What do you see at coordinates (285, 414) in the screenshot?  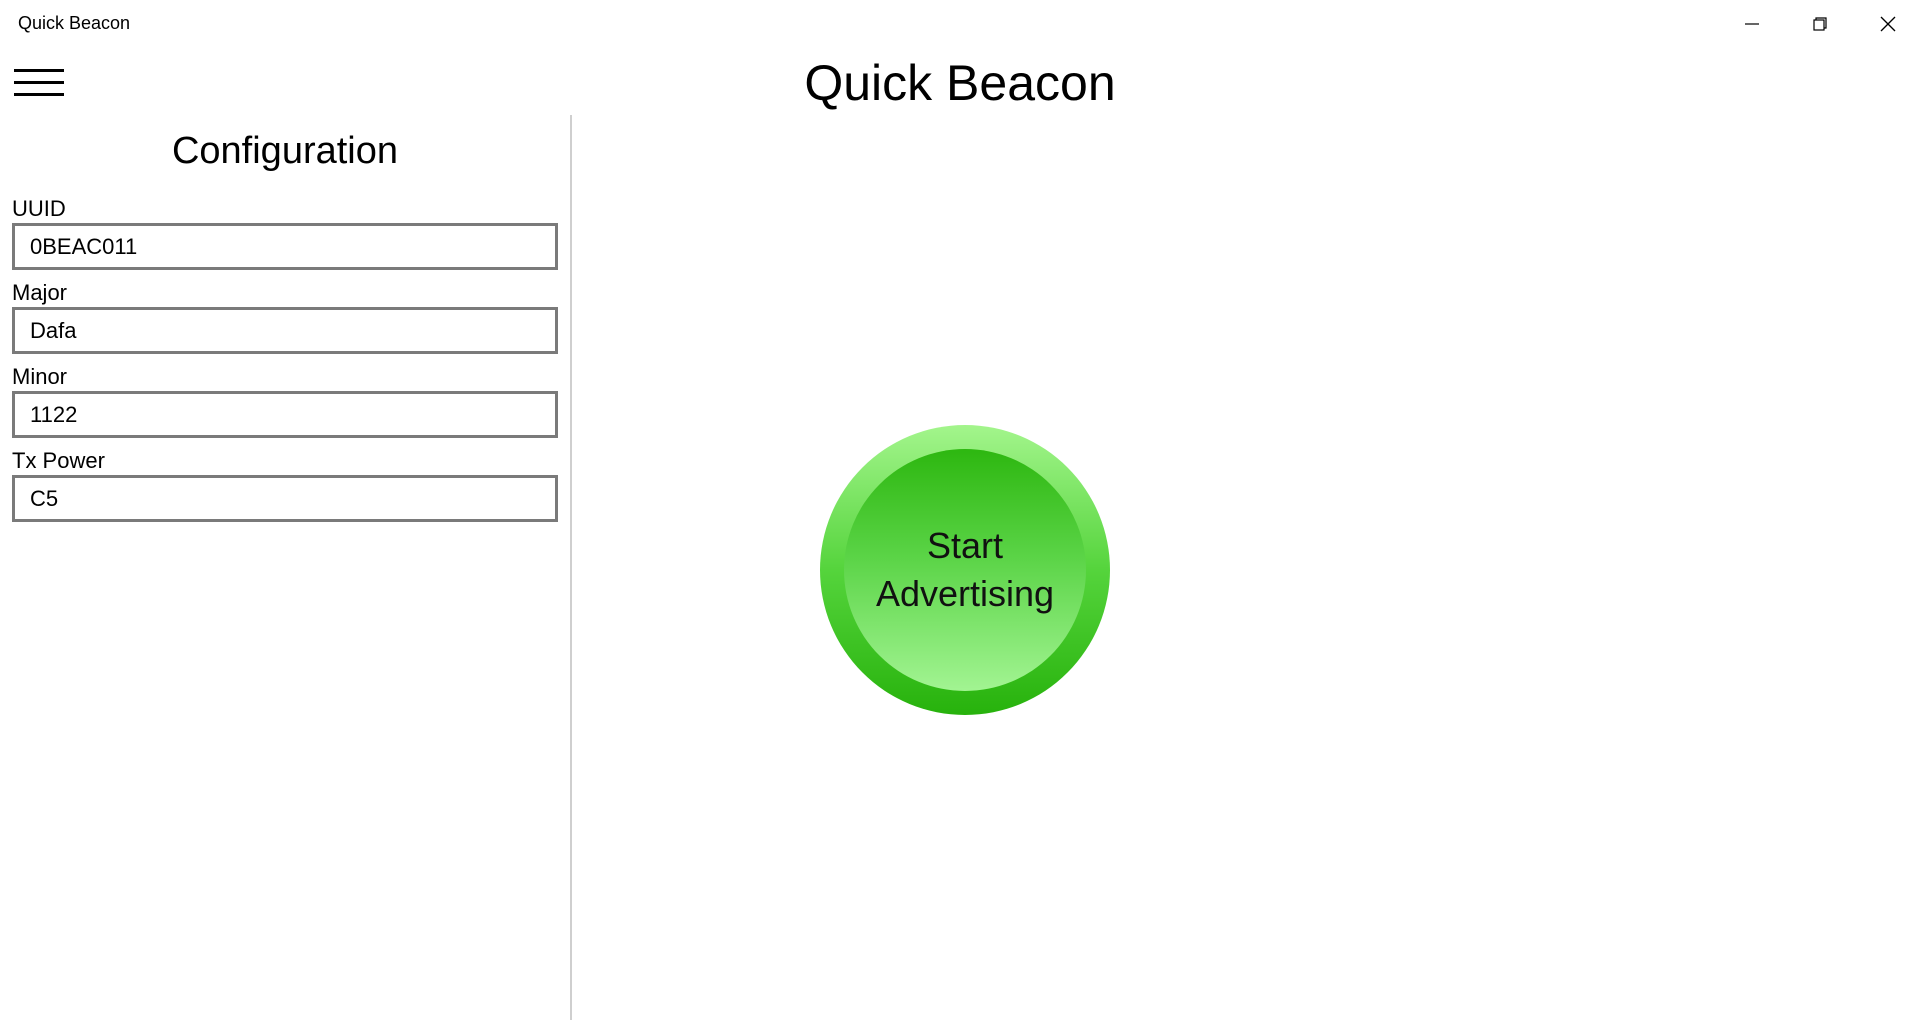 I see `minor-field: 1122` at bounding box center [285, 414].